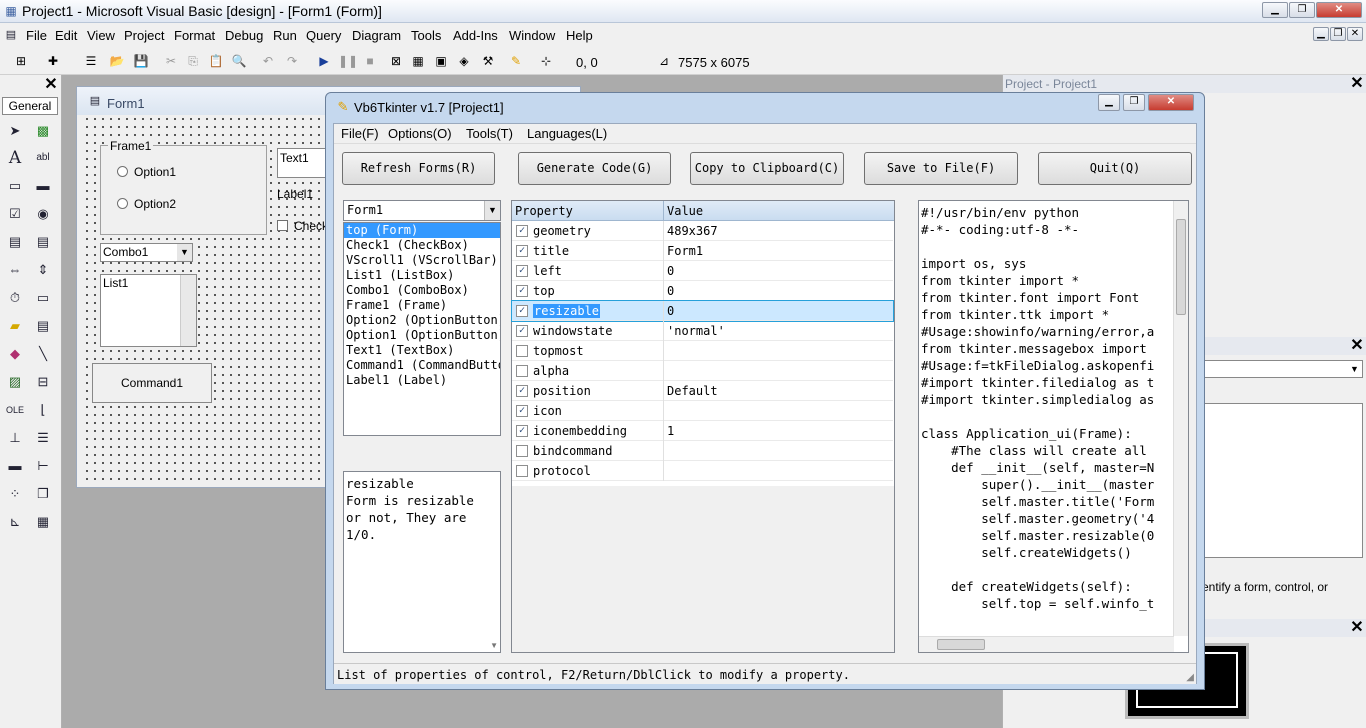  What do you see at coordinates (1338, 34) in the screenshot?
I see `mdi-restore-button: ❐` at bounding box center [1338, 34].